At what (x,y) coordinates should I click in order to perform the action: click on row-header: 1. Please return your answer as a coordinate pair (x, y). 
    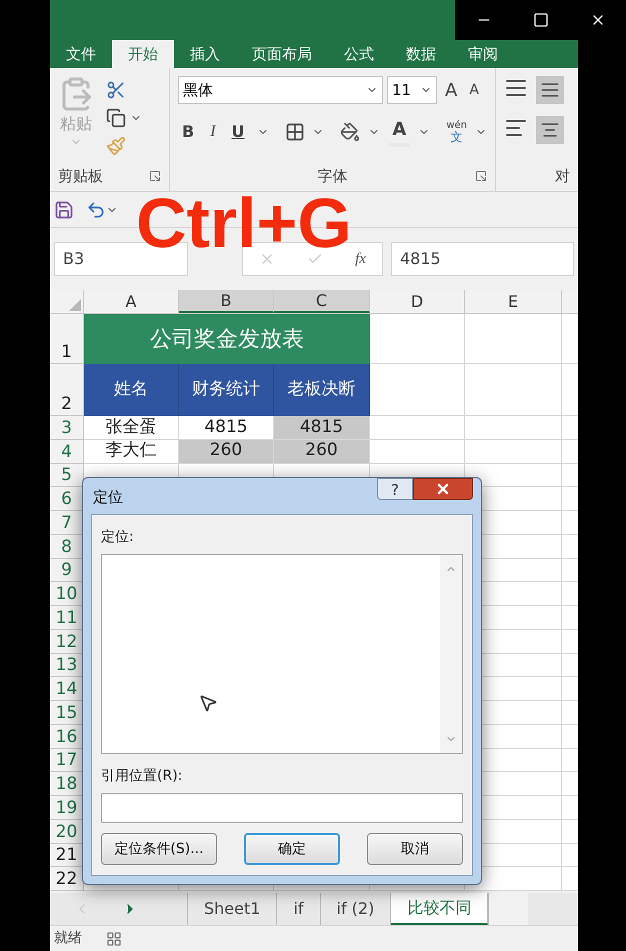
    Looking at the image, I should click on (67, 339).